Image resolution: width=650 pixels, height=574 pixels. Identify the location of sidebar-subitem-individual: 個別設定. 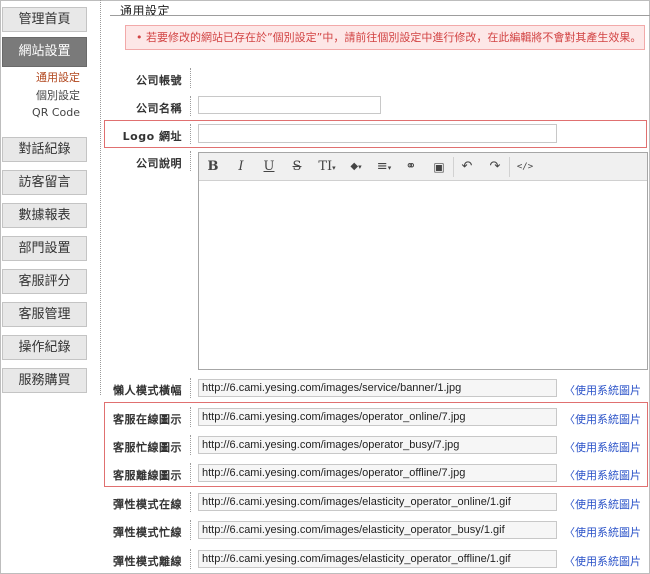
(50, 96).